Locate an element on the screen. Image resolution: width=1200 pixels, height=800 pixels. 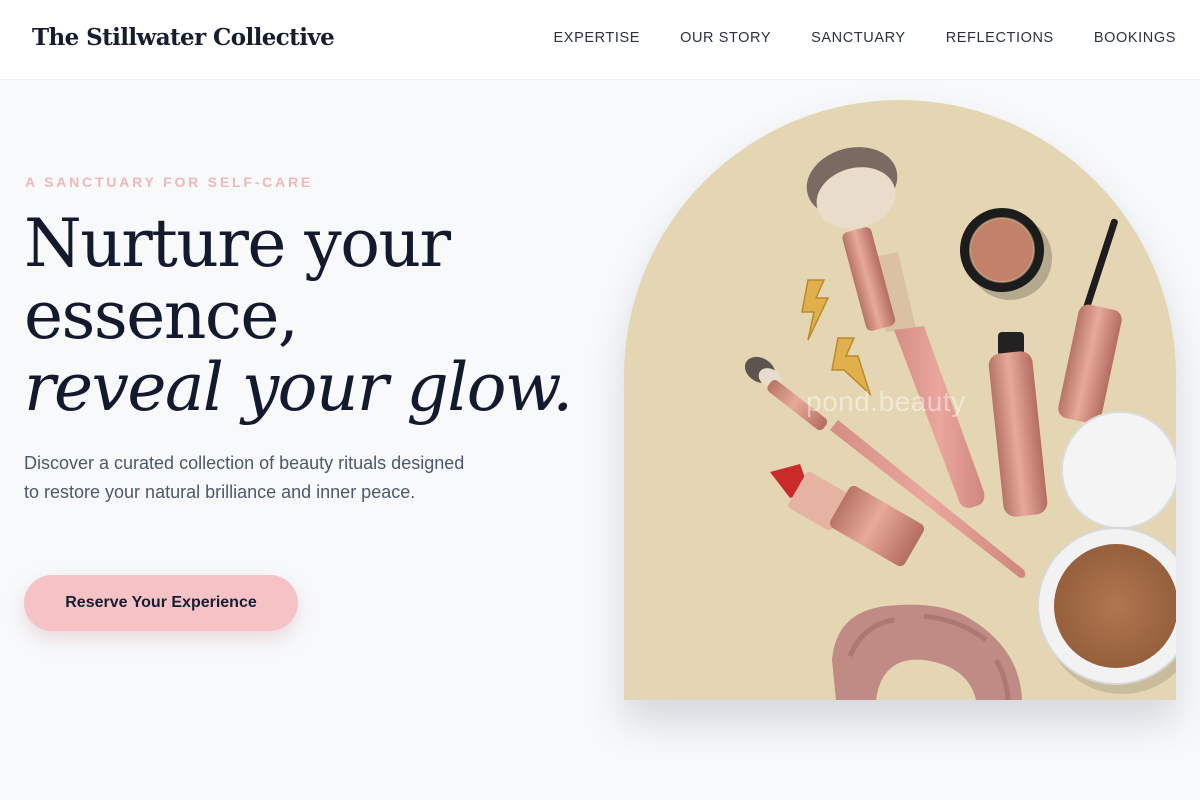
image-watermark: pond.beauty is located at coordinates (886, 401).